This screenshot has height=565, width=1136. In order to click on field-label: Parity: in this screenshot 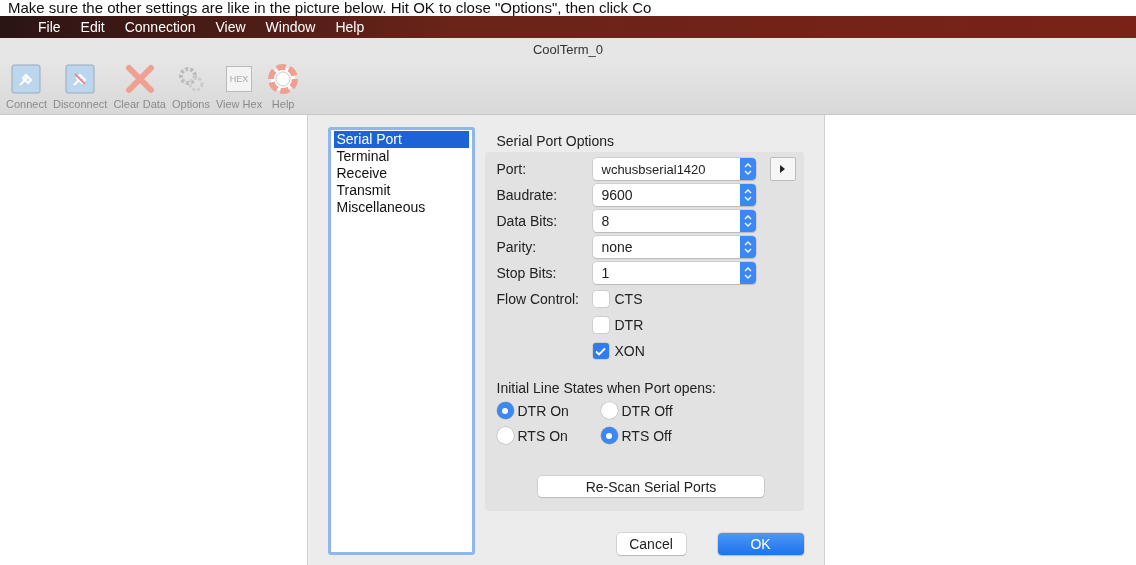, I will do `click(517, 247)`.